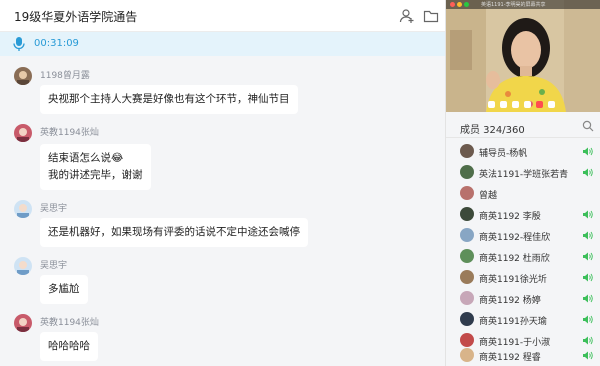  Describe the element at coordinates (95, 167) in the screenshot. I see `message-bubble: 结束语怎么说😂 我的讲述完毕，谢谢` at that location.